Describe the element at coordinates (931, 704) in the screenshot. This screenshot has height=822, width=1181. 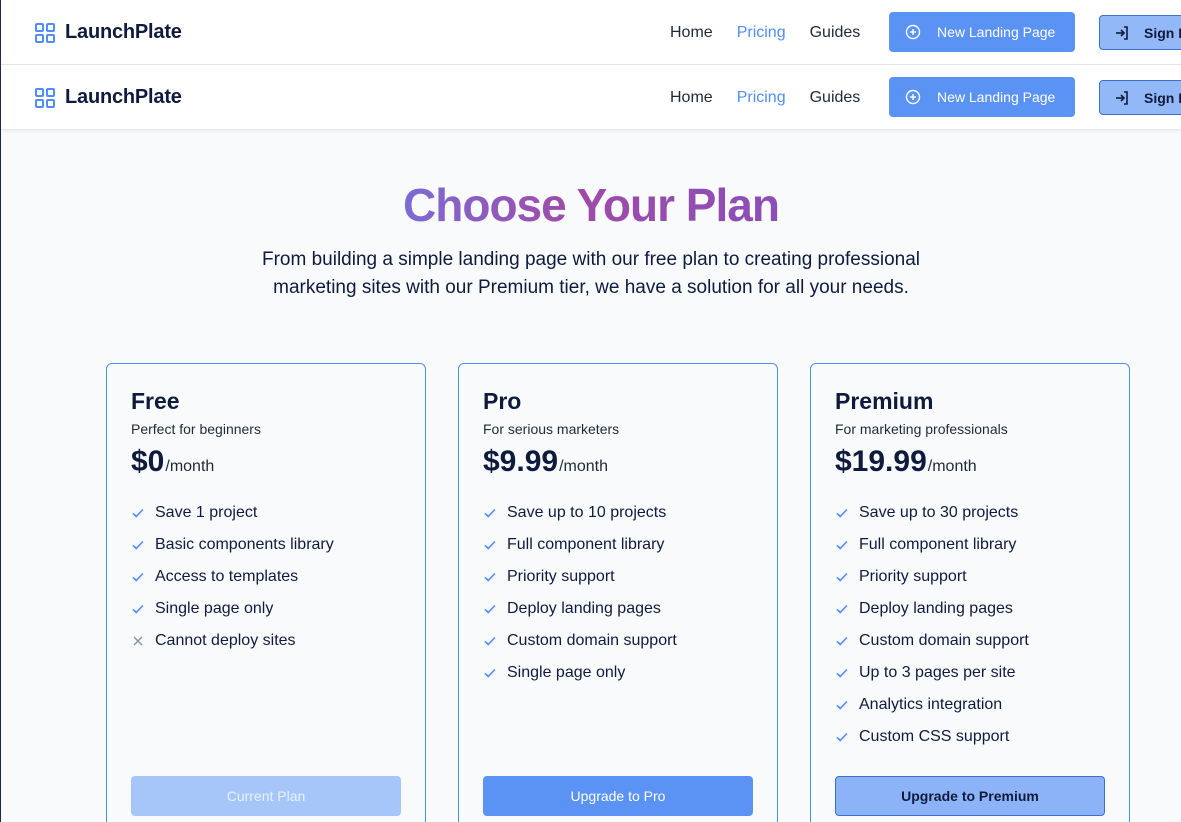
I see `feature-text: Analytics integration` at that location.